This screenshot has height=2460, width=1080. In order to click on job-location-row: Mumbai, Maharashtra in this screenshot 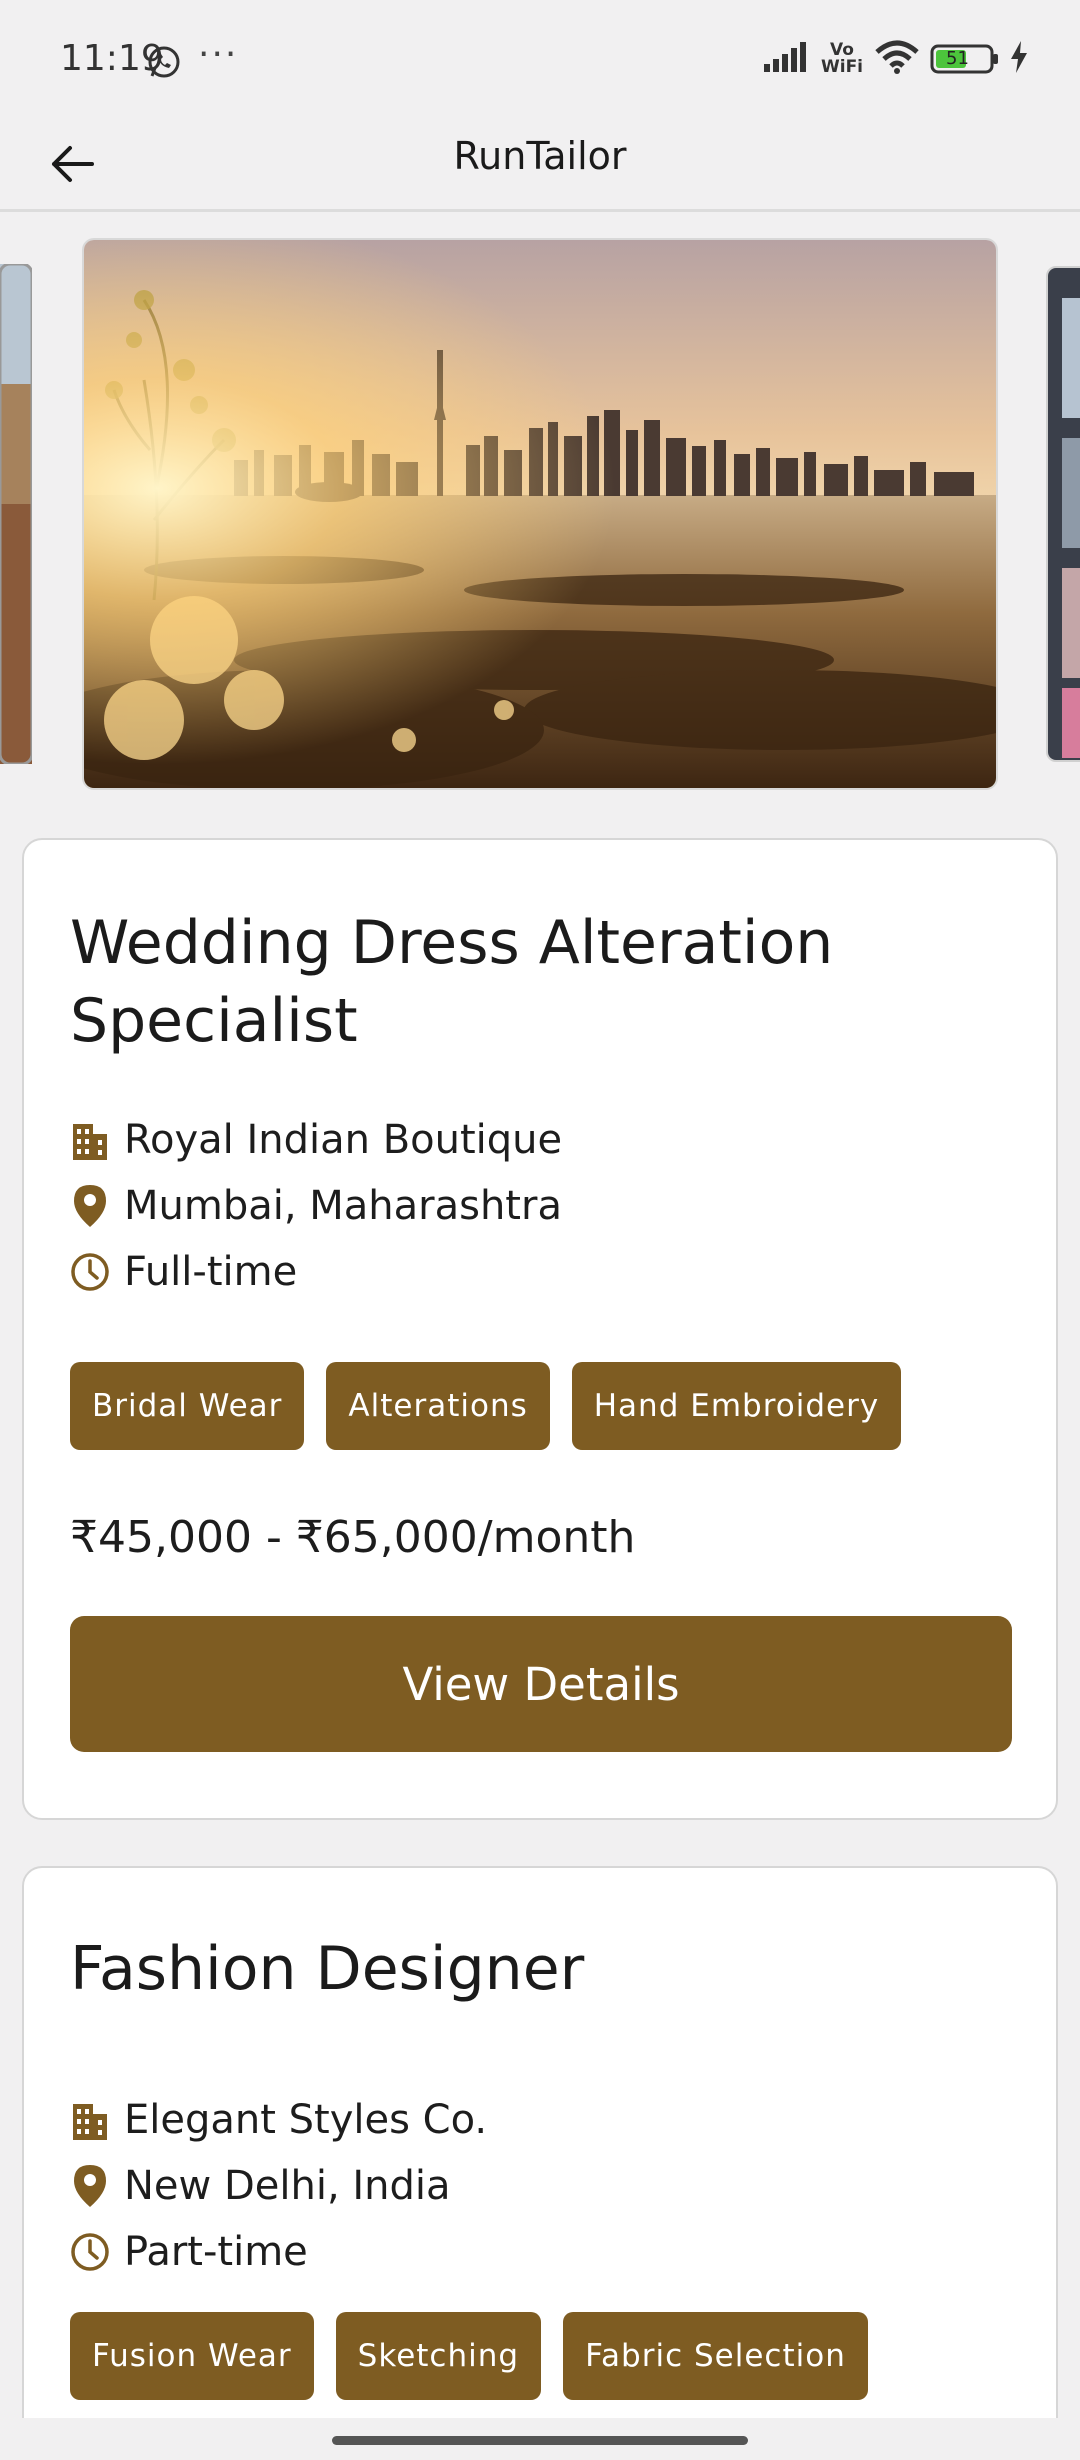, I will do `click(316, 1206)`.